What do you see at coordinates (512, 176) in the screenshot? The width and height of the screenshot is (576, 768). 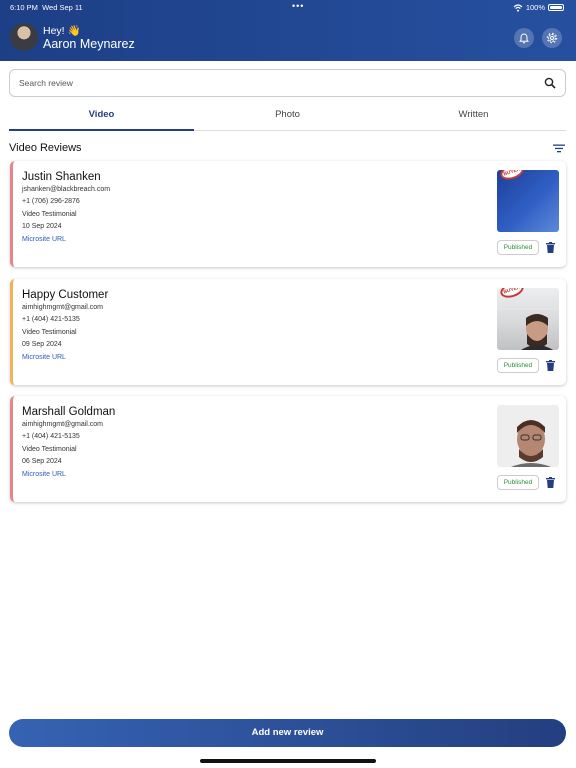 I see `buyer-stamp: BUYER` at bounding box center [512, 176].